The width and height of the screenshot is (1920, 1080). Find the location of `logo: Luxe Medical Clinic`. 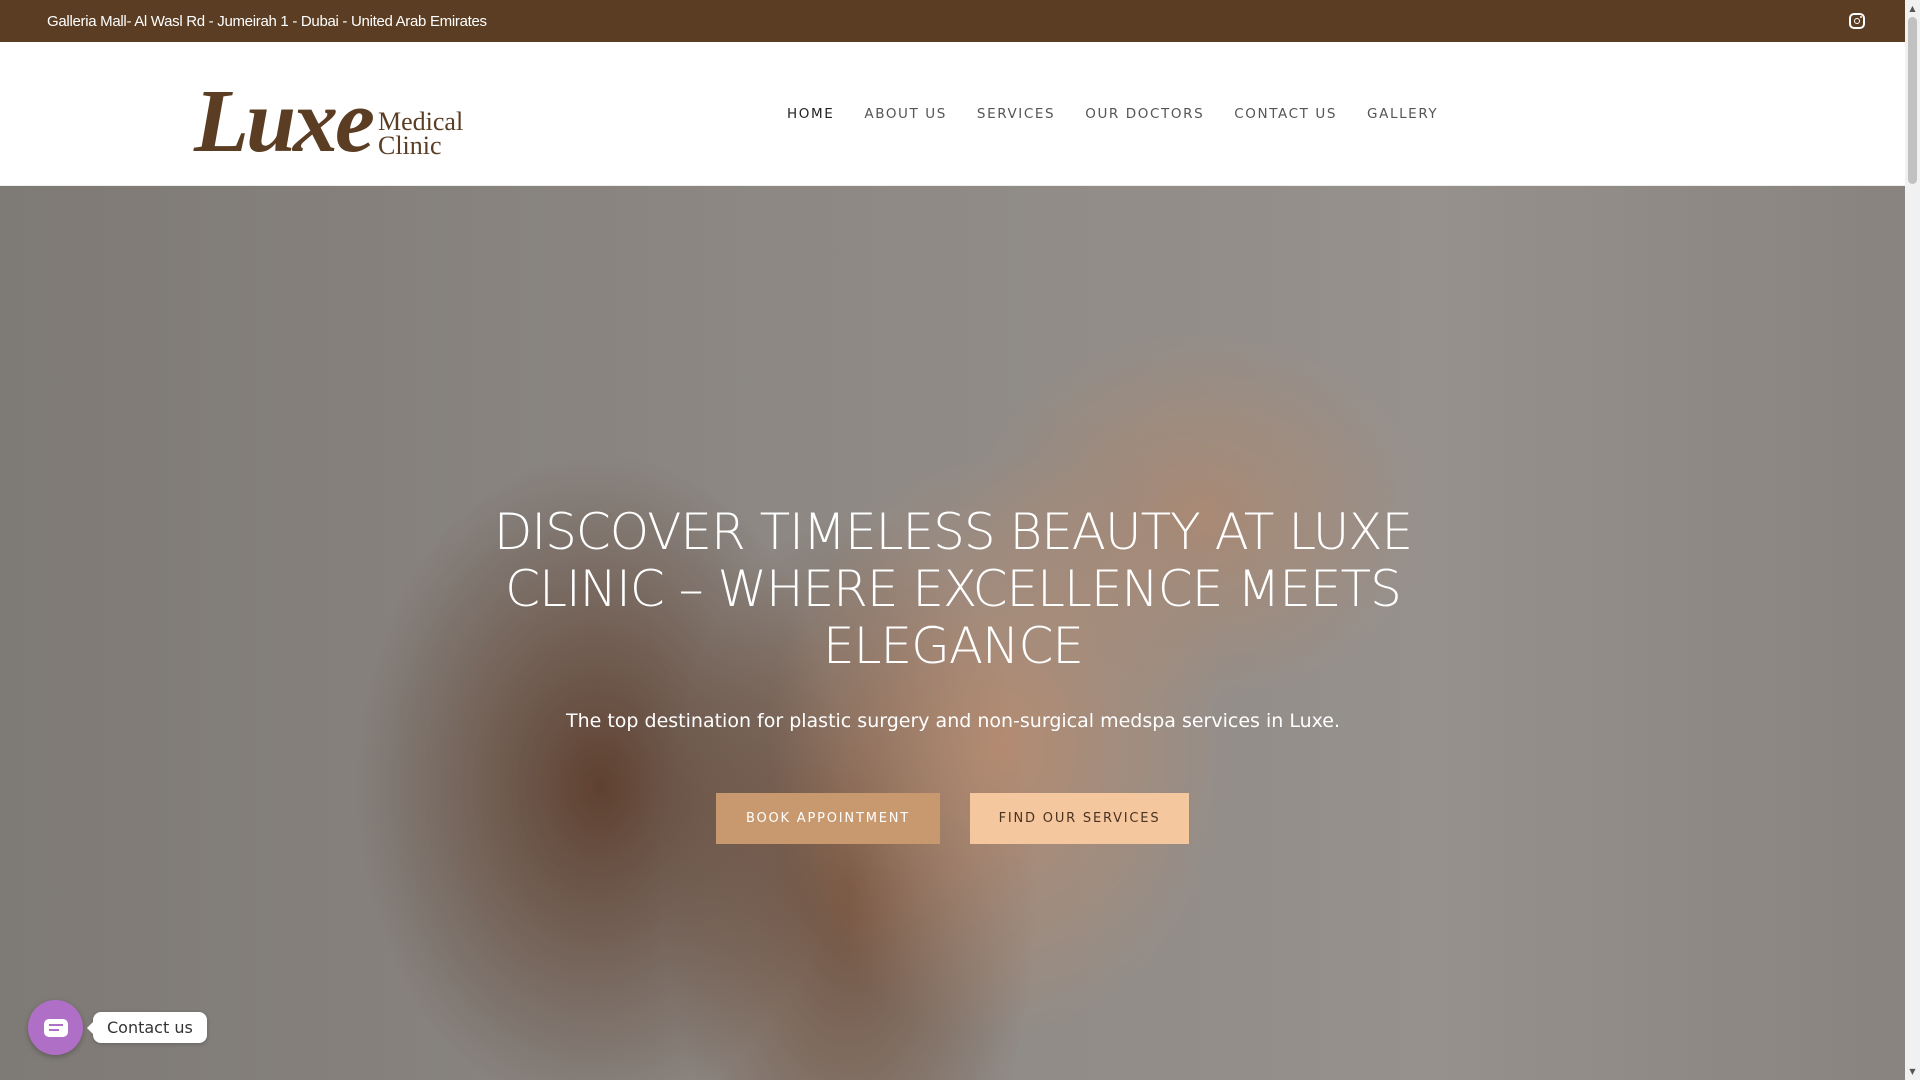

logo: Luxe Medical Clinic is located at coordinates (328, 121).